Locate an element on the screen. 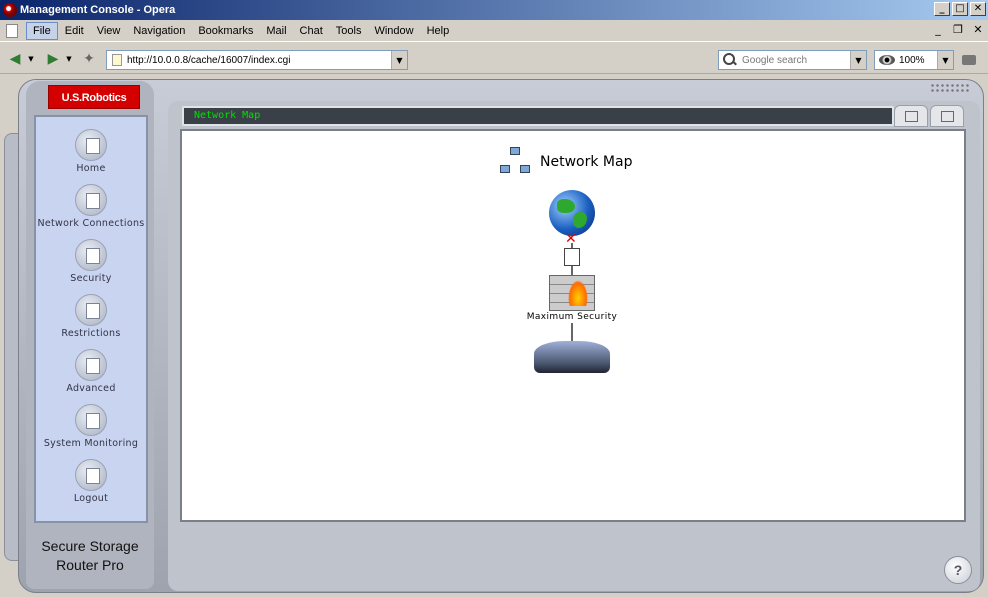 The image size is (988, 597). menu-help: Help is located at coordinates (438, 31).